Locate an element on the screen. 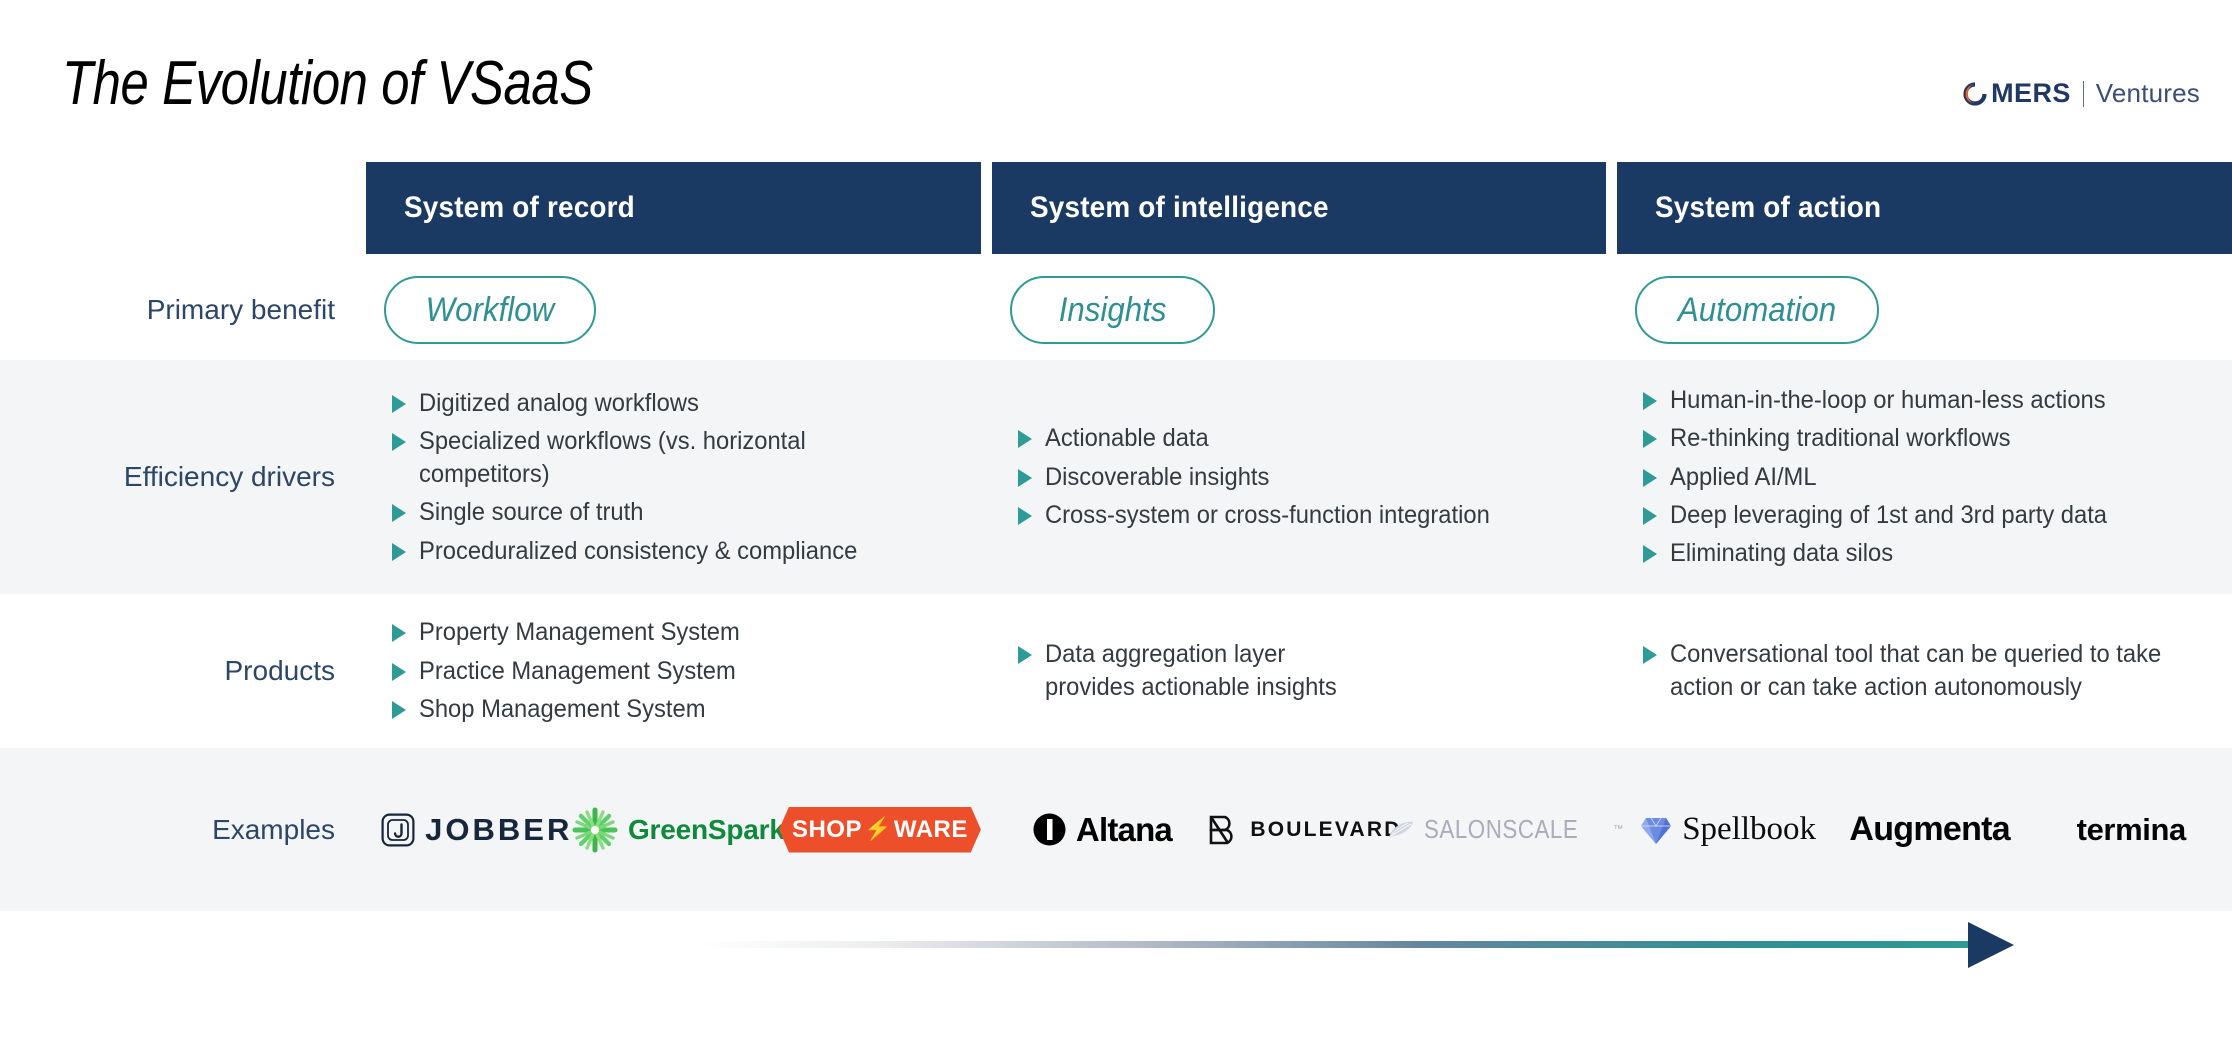  column-header-2: System of intelligence is located at coordinates (1299, 211).